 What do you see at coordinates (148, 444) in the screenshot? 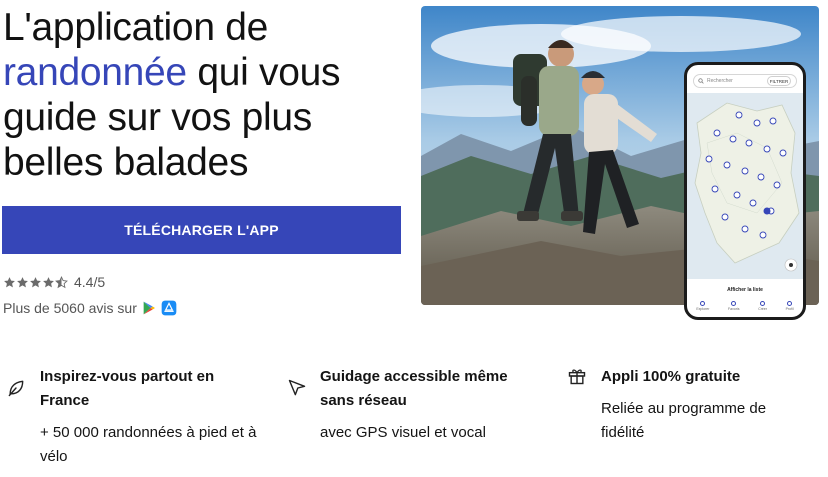
I see `feature-desc-inspiration: + 50 000 randonnées à pied et à vélo` at bounding box center [148, 444].